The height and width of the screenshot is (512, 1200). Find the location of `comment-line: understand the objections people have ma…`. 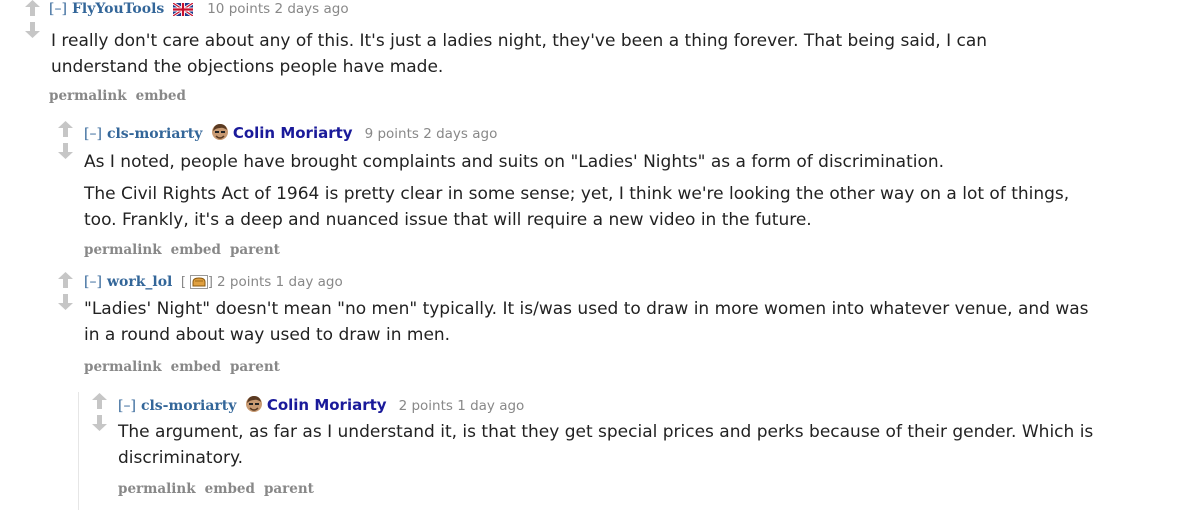

comment-line: understand the objections people have ma… is located at coordinates (247, 67).